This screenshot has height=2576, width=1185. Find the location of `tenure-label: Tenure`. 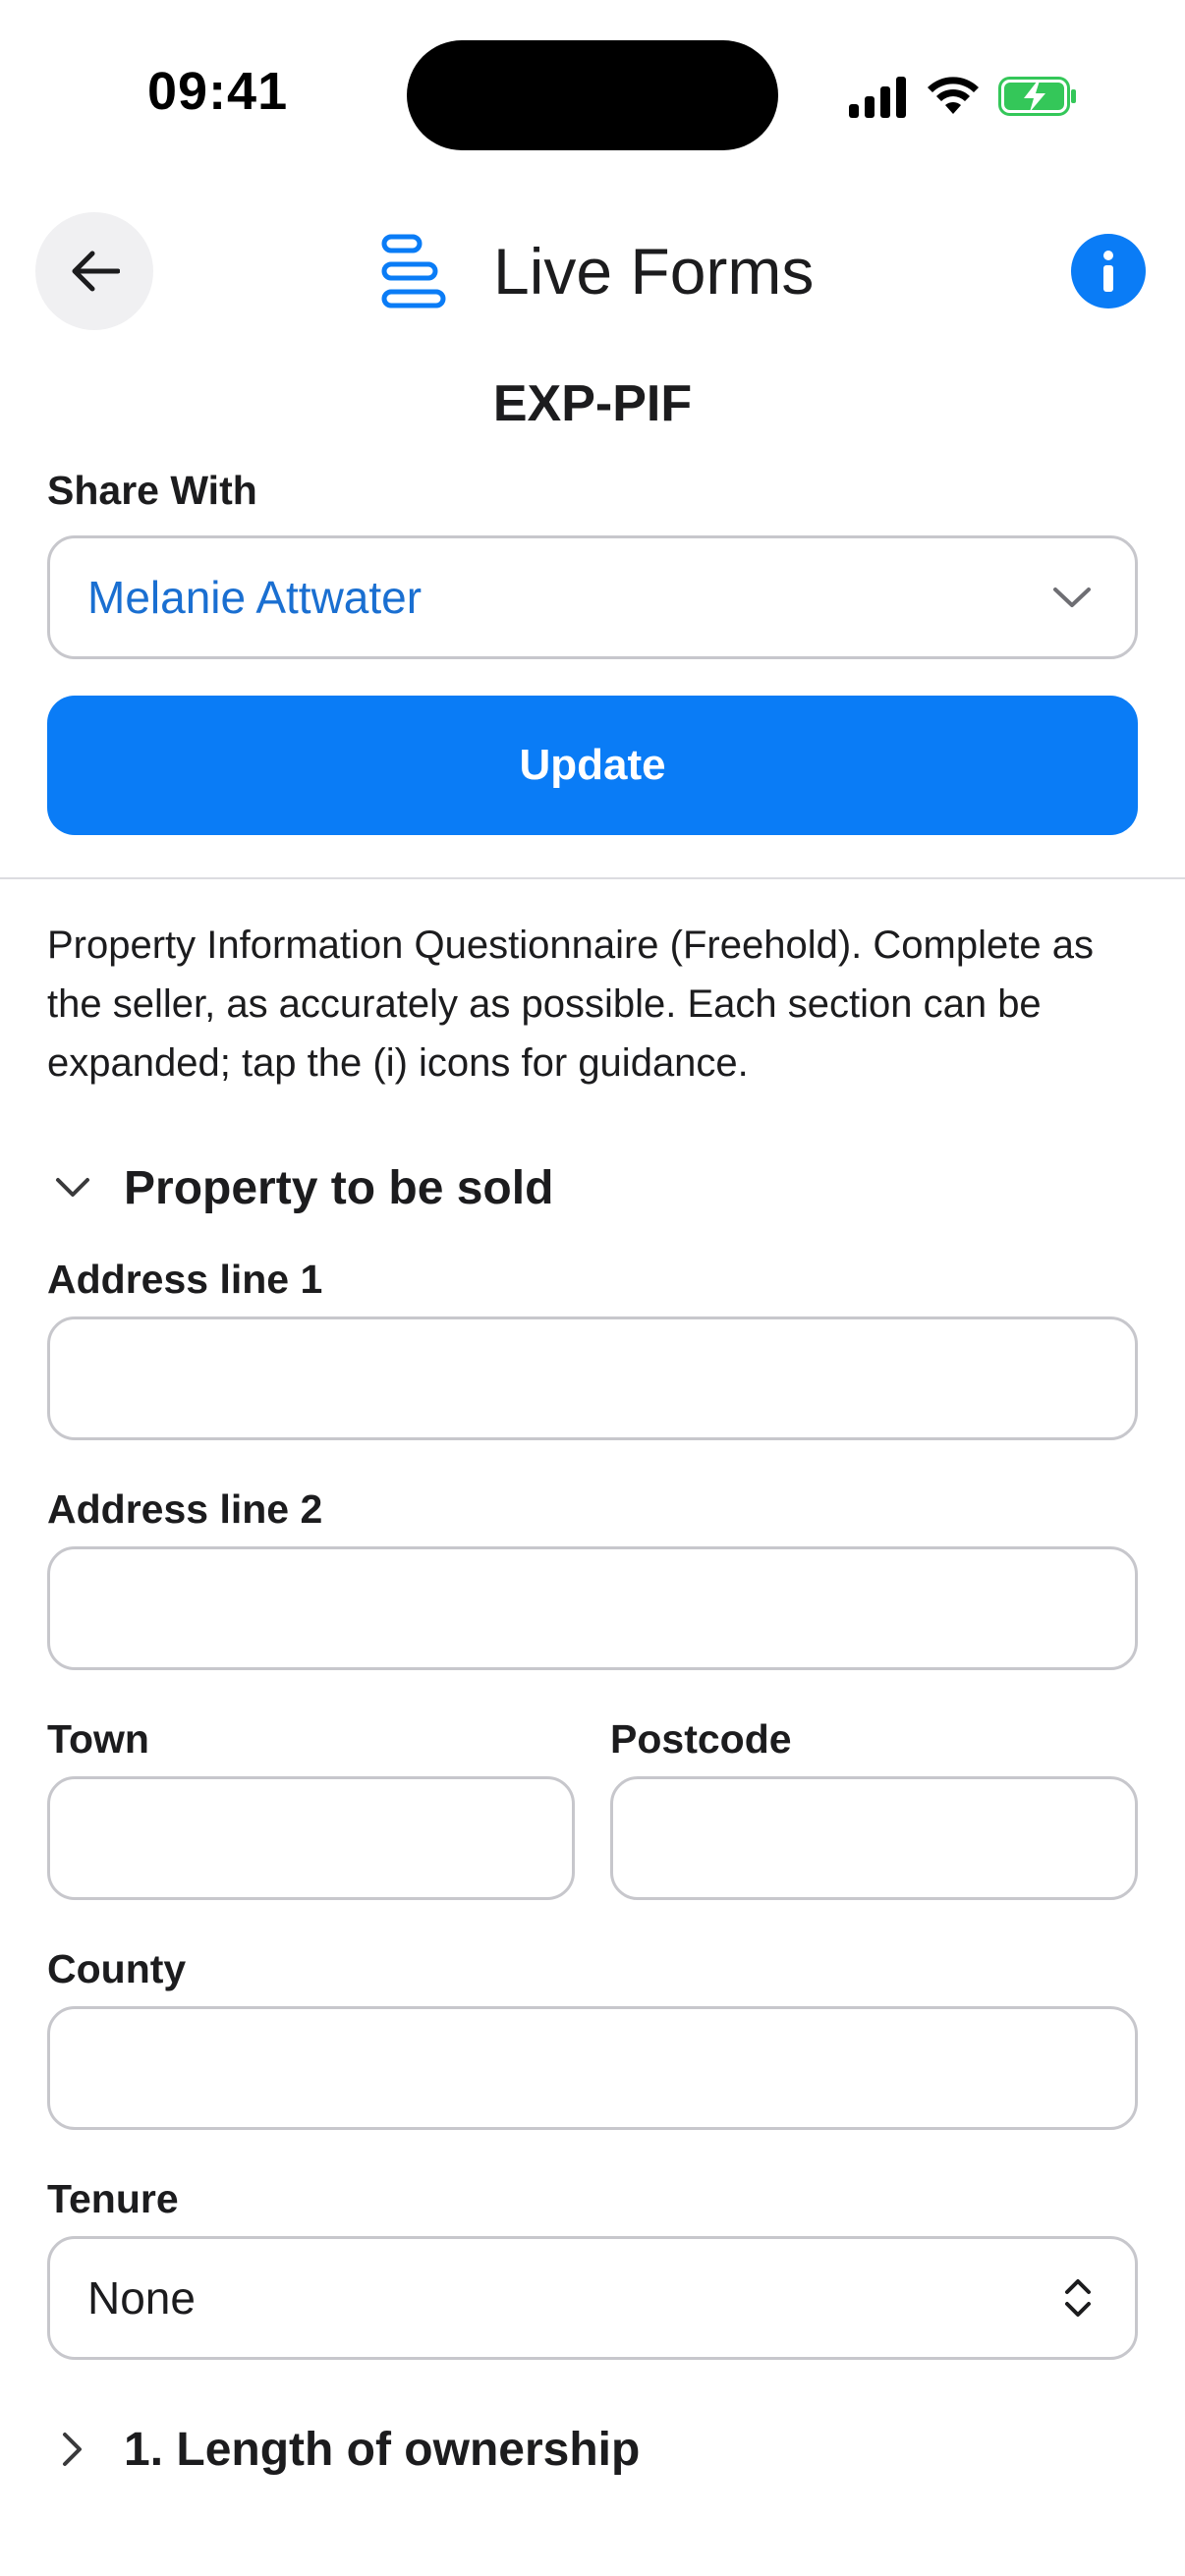

tenure-label: Tenure is located at coordinates (113, 2198).